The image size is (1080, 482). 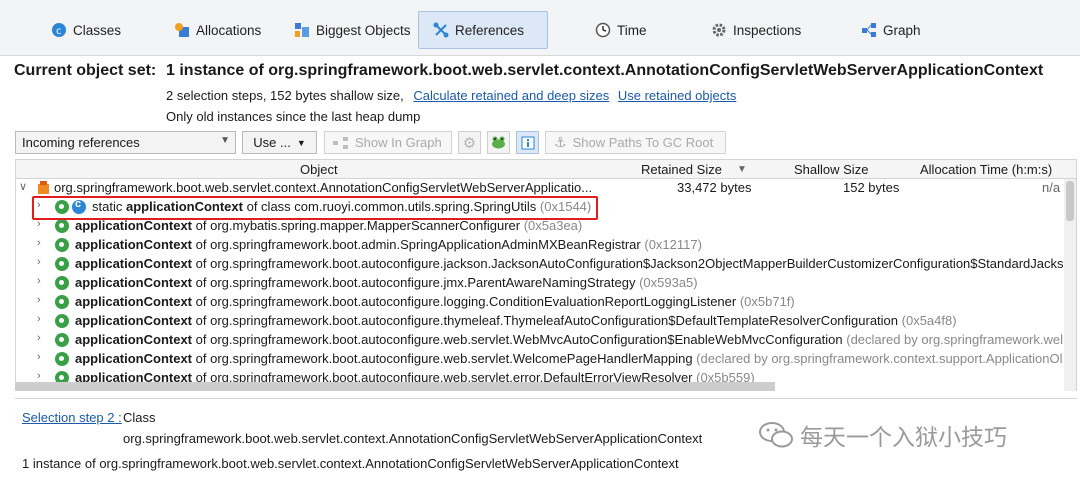 What do you see at coordinates (340, 142) in the screenshot?
I see `graph-icon` at bounding box center [340, 142].